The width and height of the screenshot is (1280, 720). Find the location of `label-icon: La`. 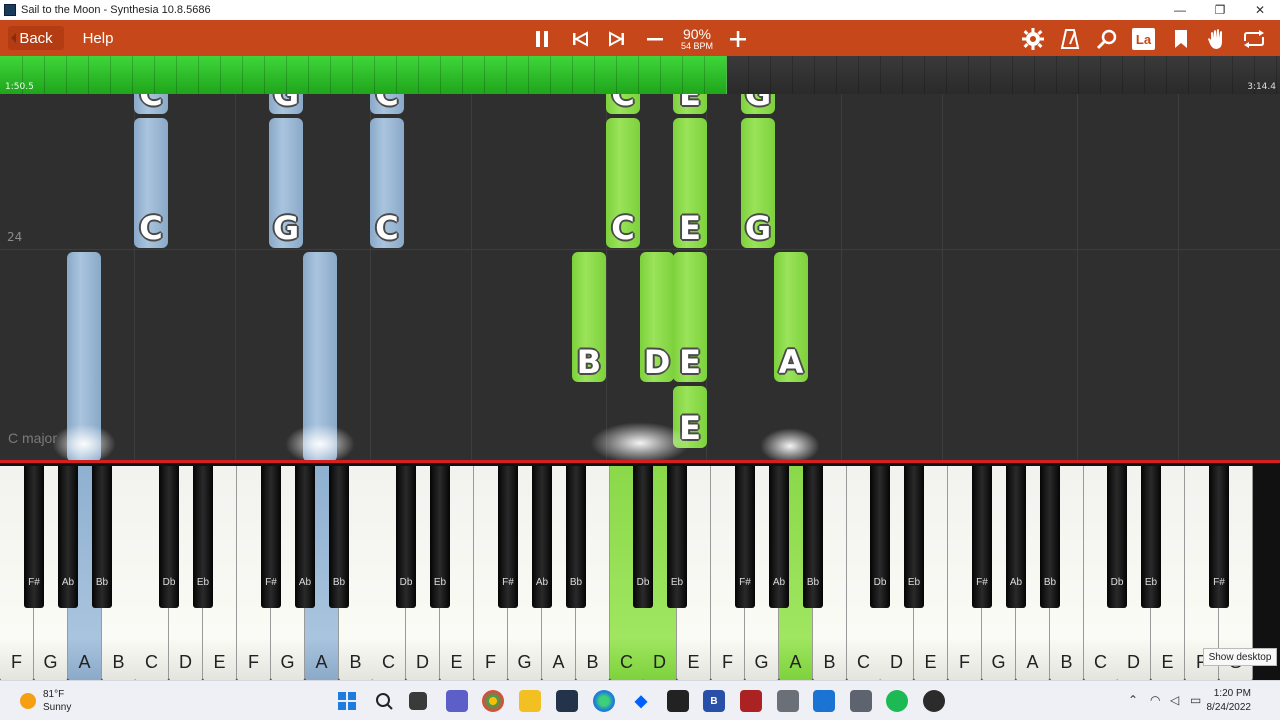

label-icon: La is located at coordinates (1143, 39).